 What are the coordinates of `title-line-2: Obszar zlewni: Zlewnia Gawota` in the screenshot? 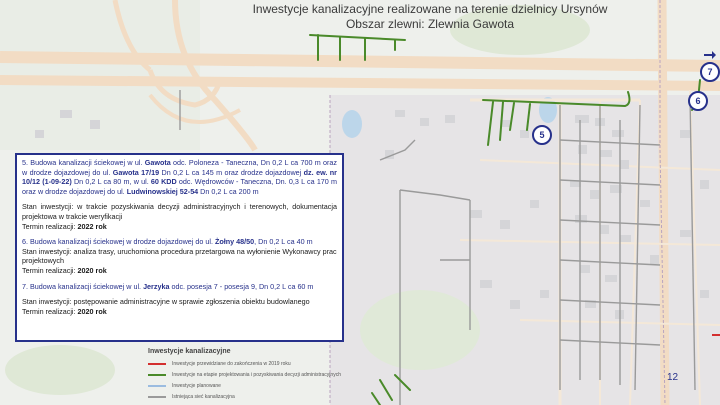 It's located at (430, 24).